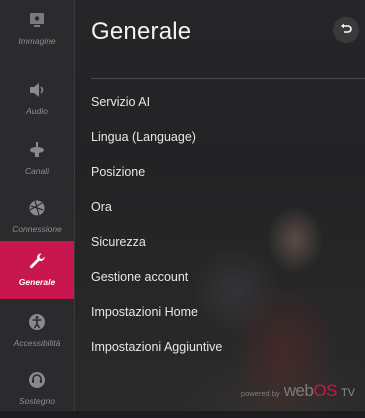  Describe the element at coordinates (37, 401) in the screenshot. I see `sidebar-item-label: Sostegno` at that location.